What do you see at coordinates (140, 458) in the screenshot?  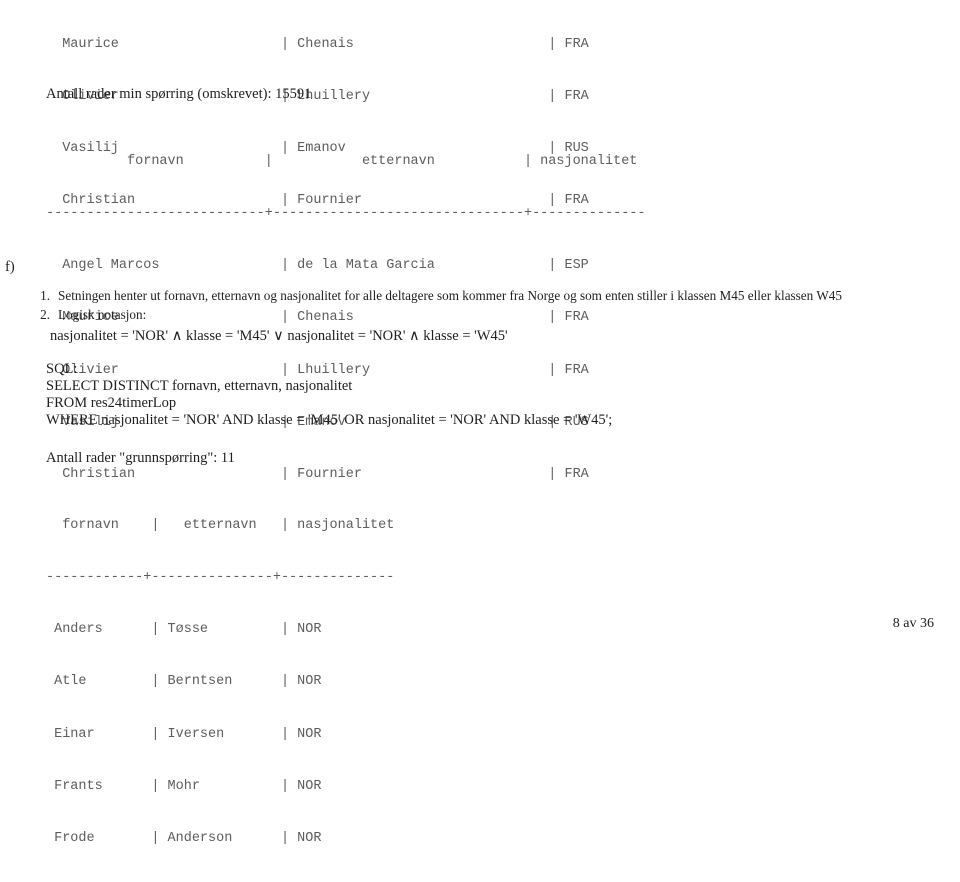 I see `row-count-base-query: Antall rader "grunnspørring": 11` at bounding box center [140, 458].